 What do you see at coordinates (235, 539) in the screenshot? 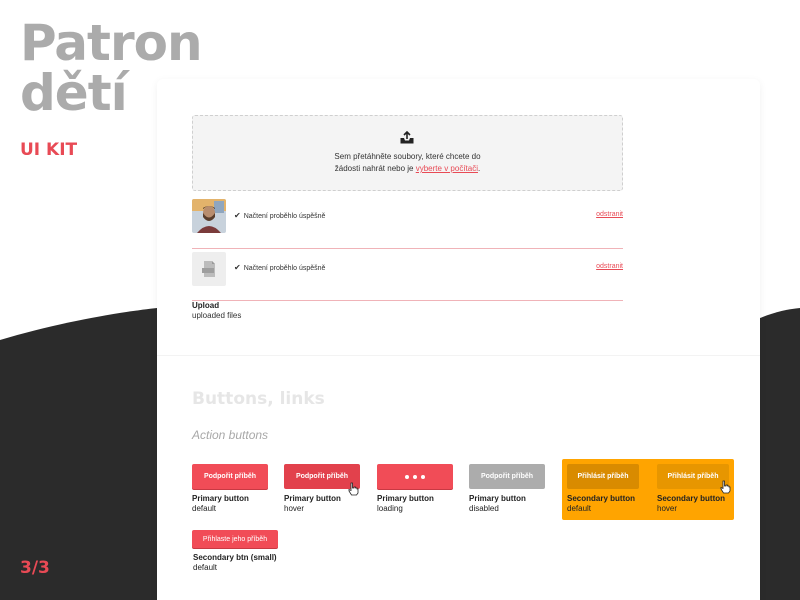
I see `secondary-small-button: Přihlaste jeho příběh` at bounding box center [235, 539].